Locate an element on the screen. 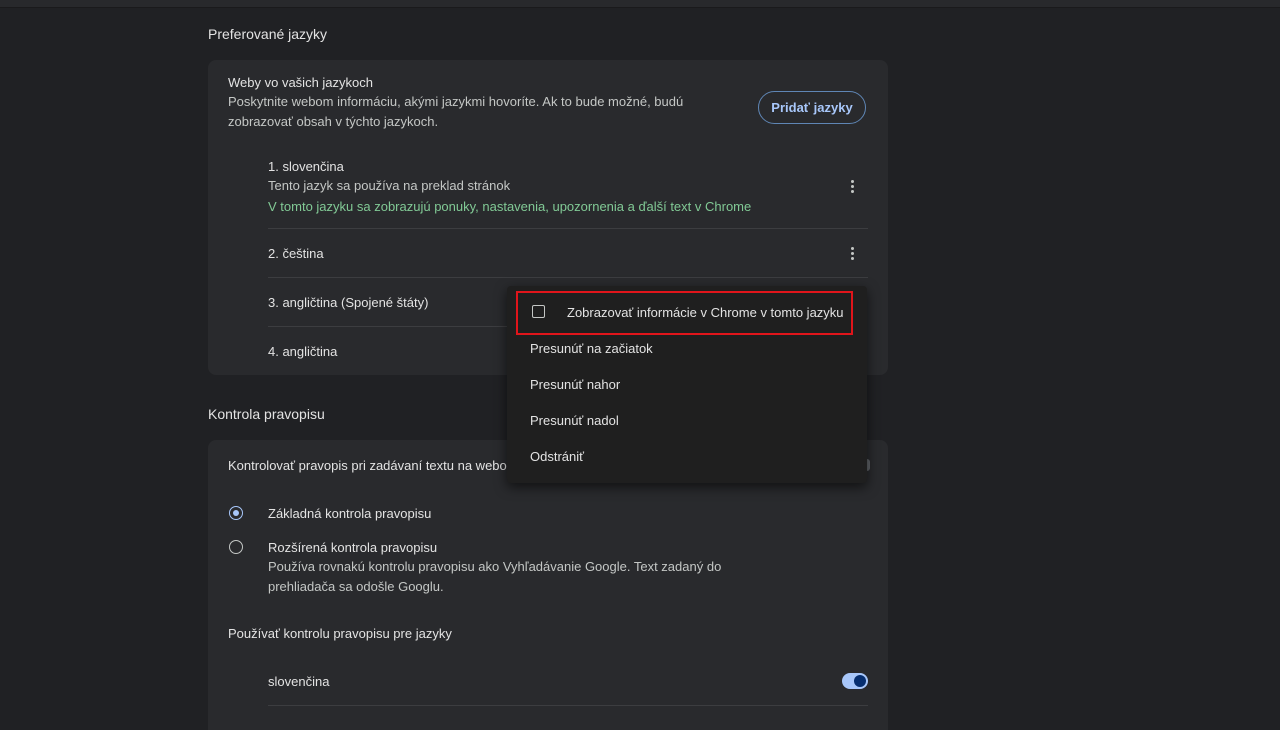  enhanced-spellcheck-desc-line2: prehliadača sa odošle Googlu. is located at coordinates (356, 586).